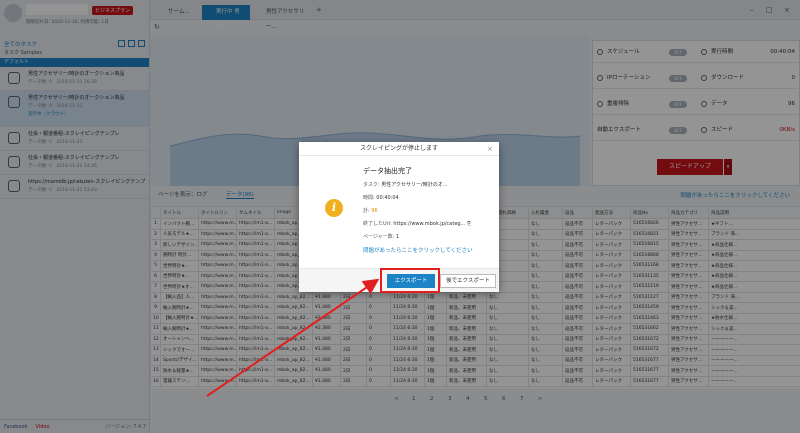 This screenshot has width=800, height=433. I want to click on annotation-arrow, so click(293, 337).